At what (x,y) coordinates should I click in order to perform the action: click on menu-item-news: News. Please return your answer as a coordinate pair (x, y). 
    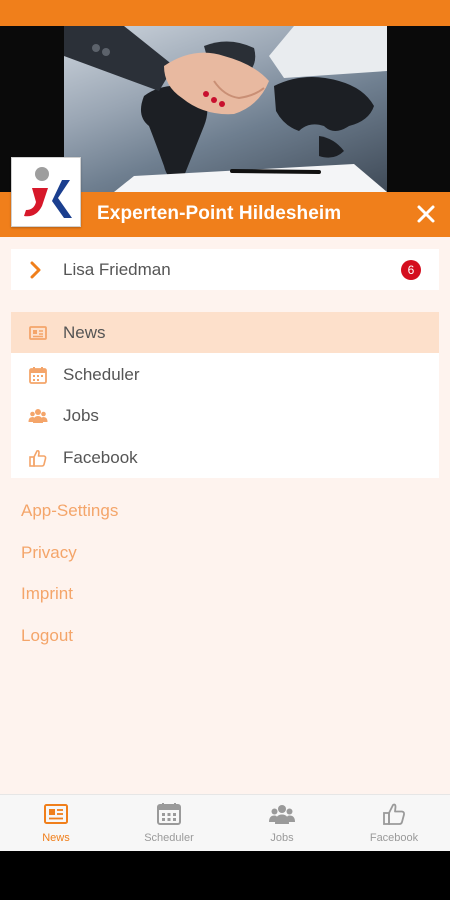
    Looking at the image, I should click on (225, 332).